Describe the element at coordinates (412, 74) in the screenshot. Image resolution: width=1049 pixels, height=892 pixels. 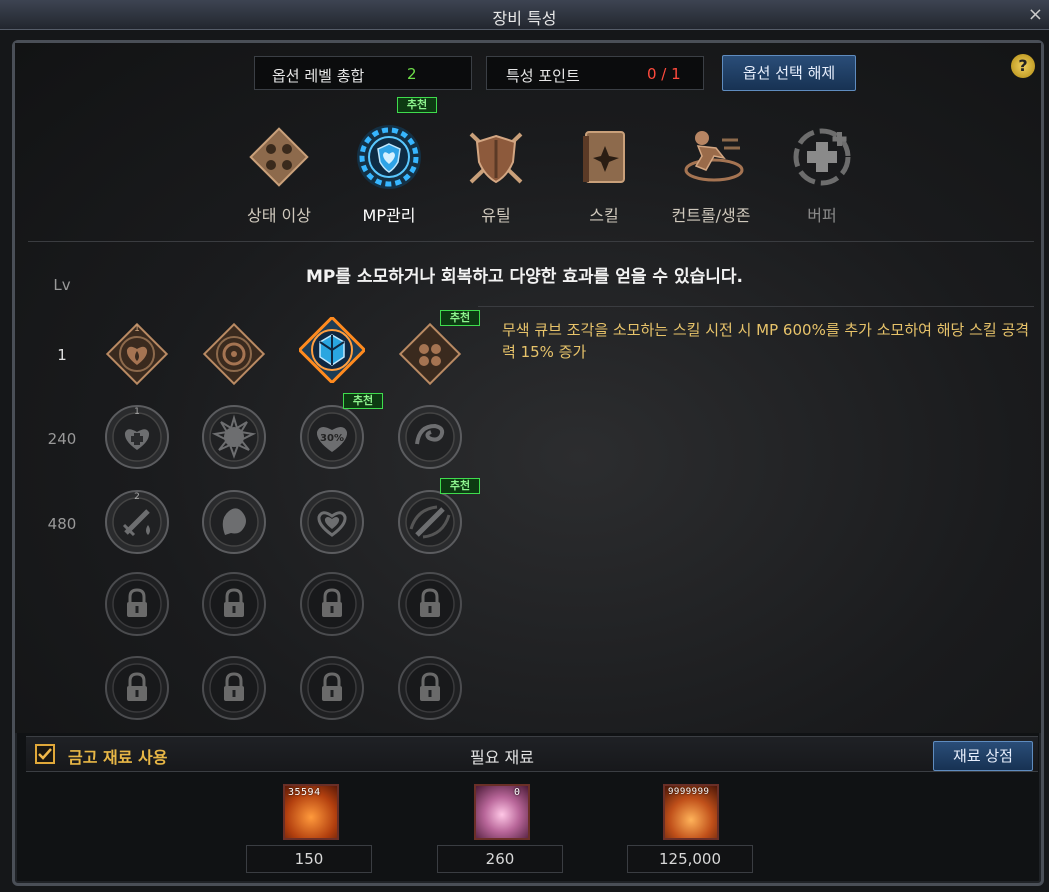
I see `option-level-value: 2` at that location.